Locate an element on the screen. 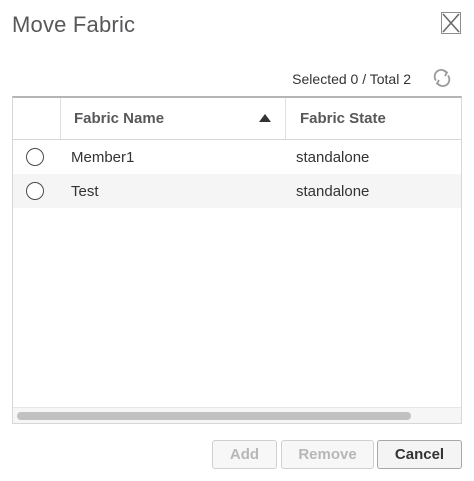  table-header: Fabric Name Fabric State is located at coordinates (237, 119).